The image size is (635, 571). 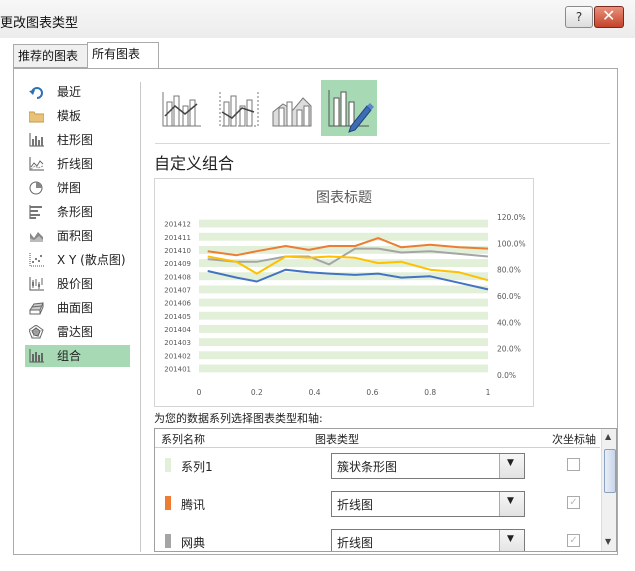 What do you see at coordinates (430, 392) in the screenshot?
I see `x-tick-label: 0.8` at bounding box center [430, 392].